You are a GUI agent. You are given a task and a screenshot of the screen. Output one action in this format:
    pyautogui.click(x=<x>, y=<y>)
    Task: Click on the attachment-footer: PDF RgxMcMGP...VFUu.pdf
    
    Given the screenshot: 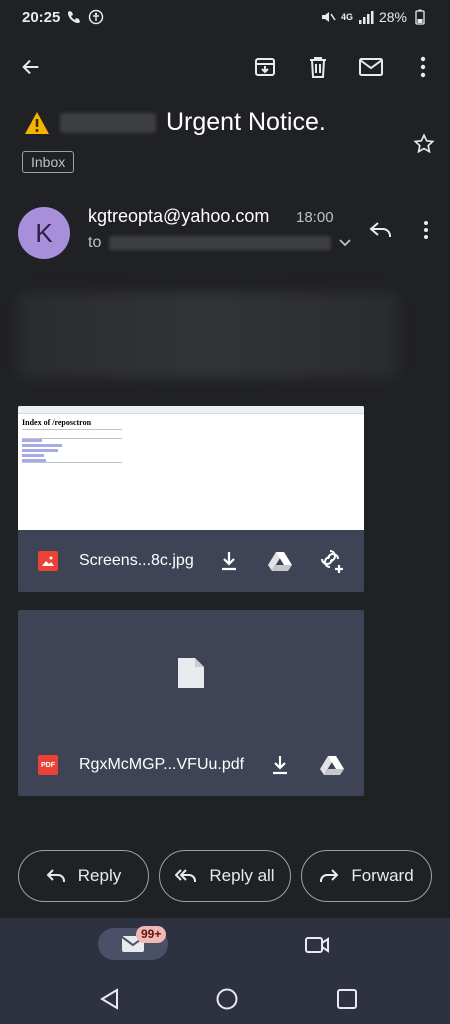 What is the action you would take?
    pyautogui.click(x=191, y=765)
    